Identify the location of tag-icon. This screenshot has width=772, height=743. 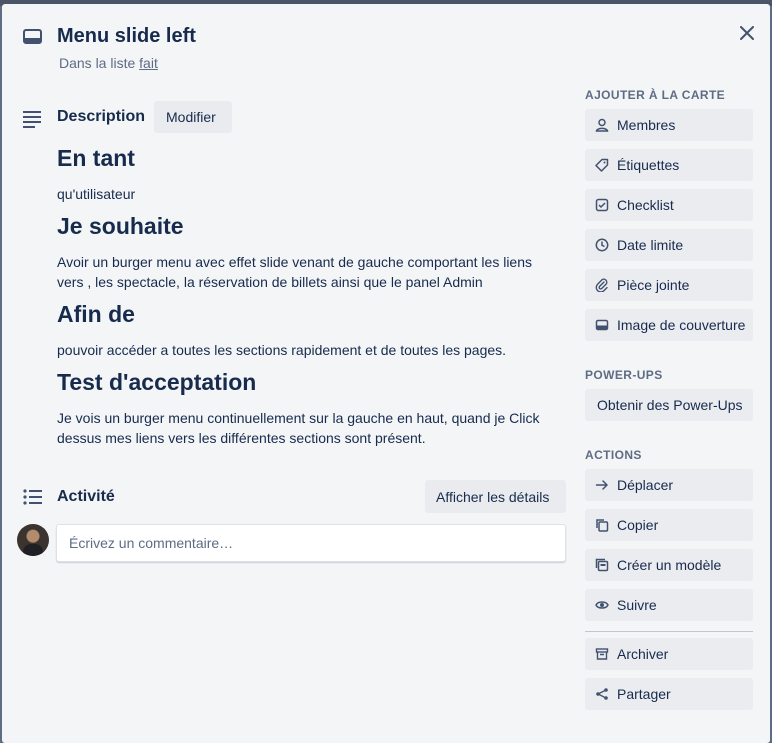
(602, 165).